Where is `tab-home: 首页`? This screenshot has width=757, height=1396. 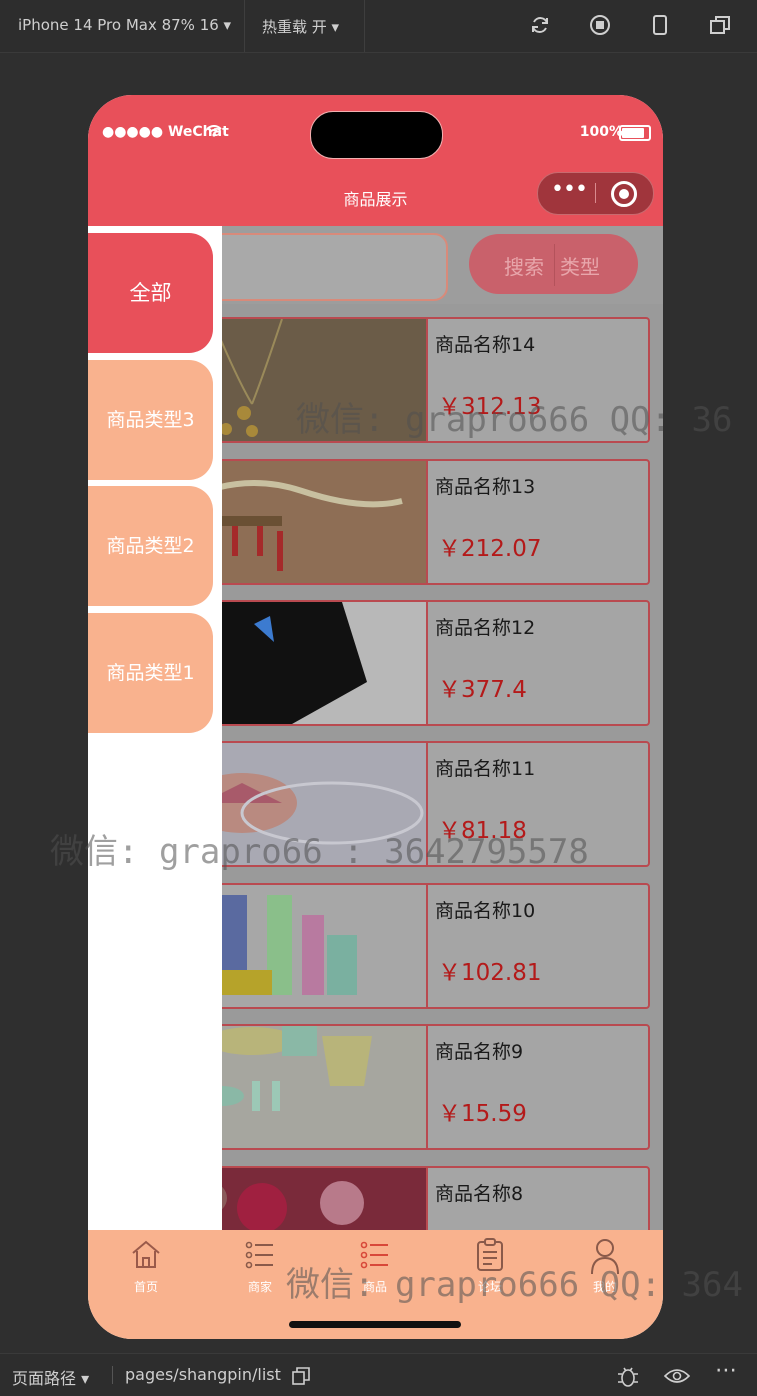
tab-home: 首页 is located at coordinates (146, 1268).